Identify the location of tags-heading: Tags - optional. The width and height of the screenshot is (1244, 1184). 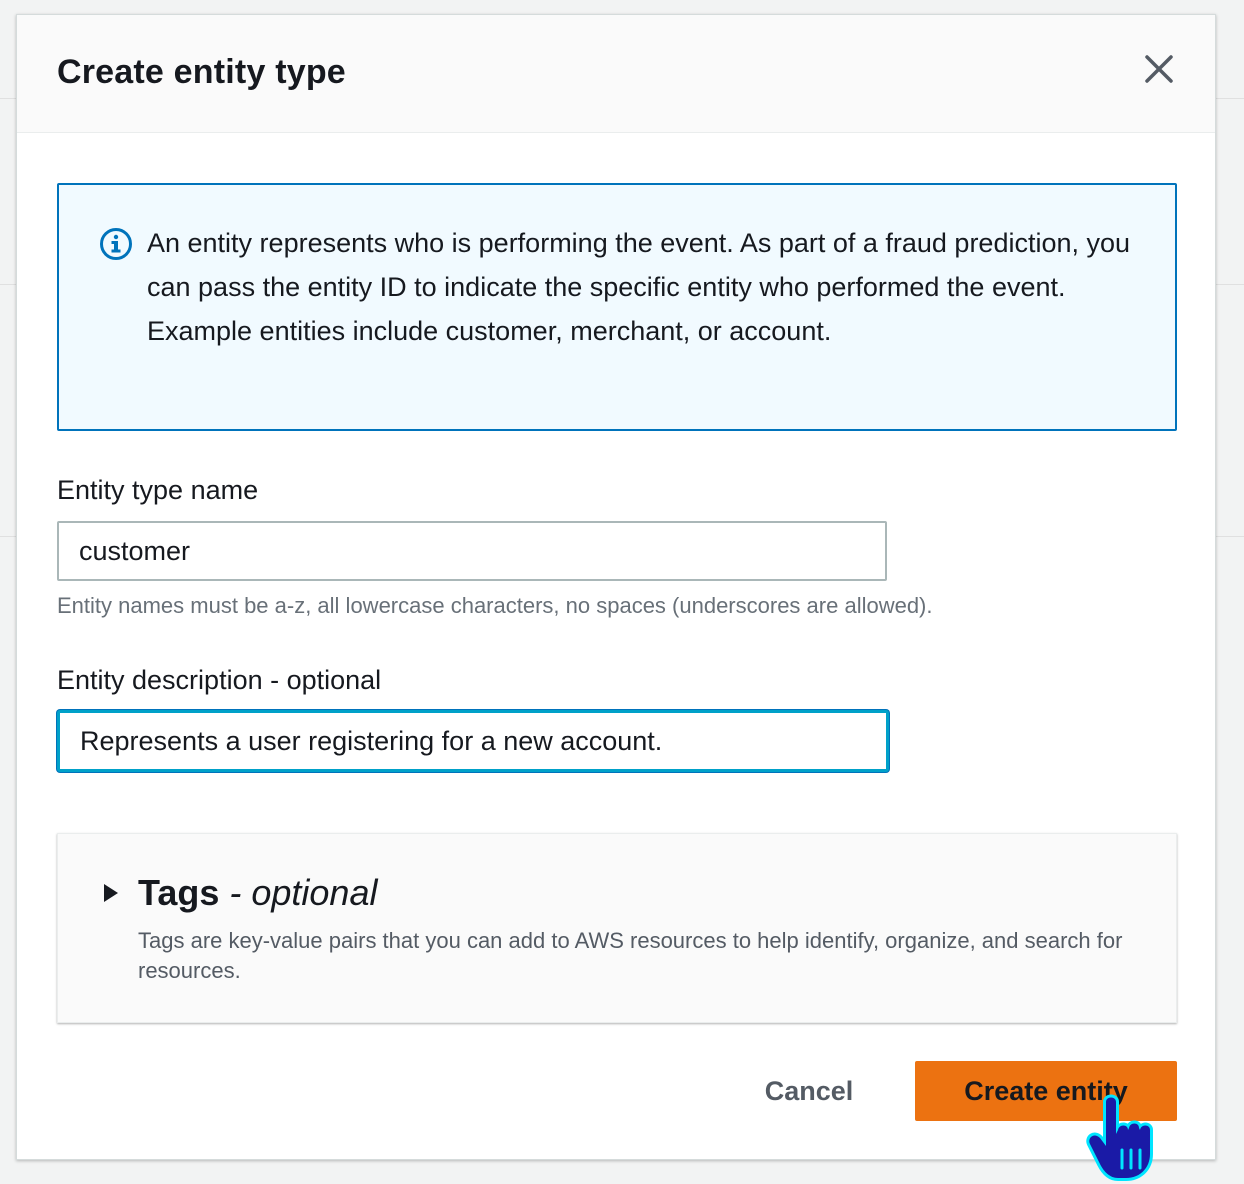
(257, 893).